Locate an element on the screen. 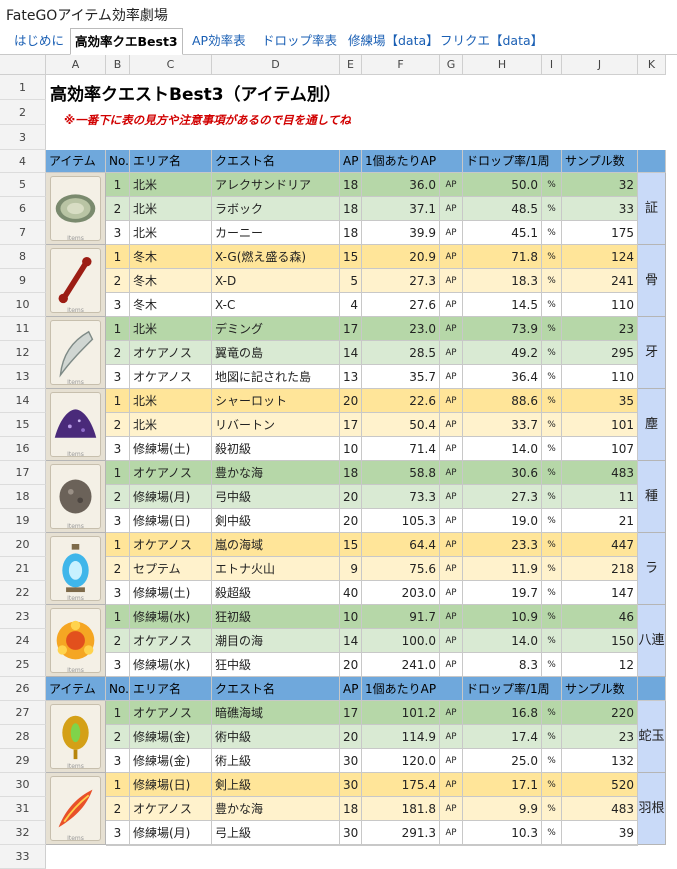  column-header-H: H is located at coordinates (502, 65).